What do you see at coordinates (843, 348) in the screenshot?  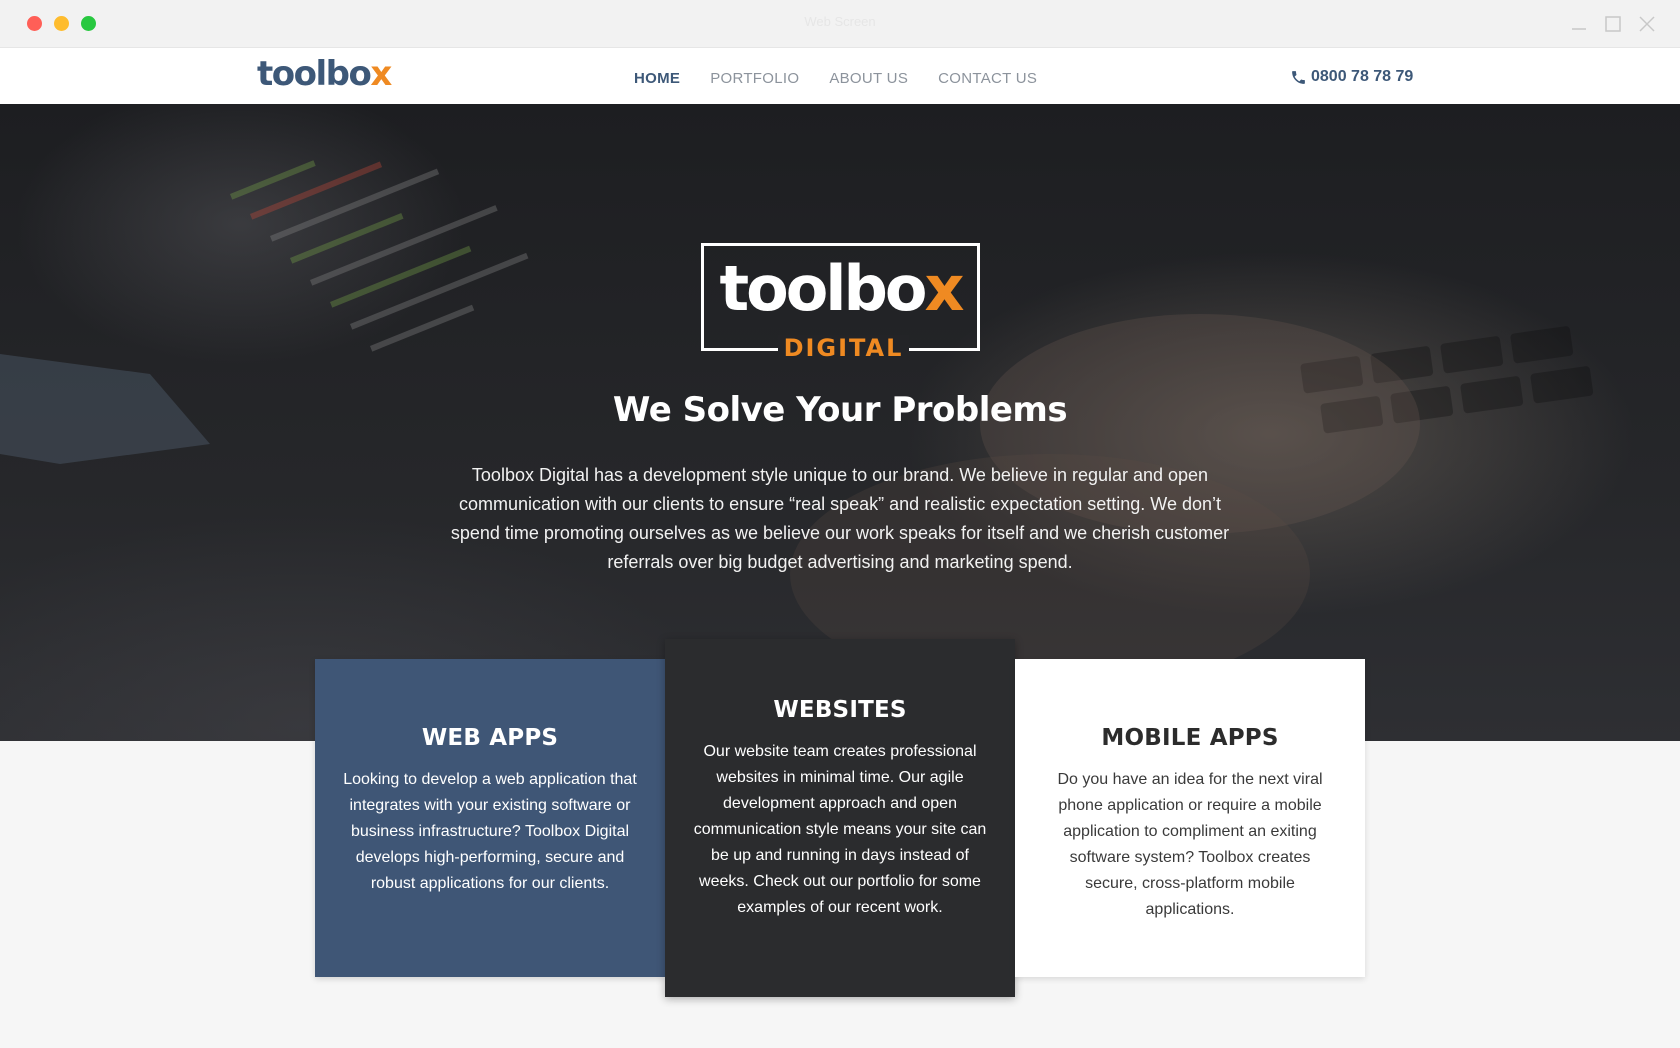 I see `hero-logo-subtitle: DIGITAL` at bounding box center [843, 348].